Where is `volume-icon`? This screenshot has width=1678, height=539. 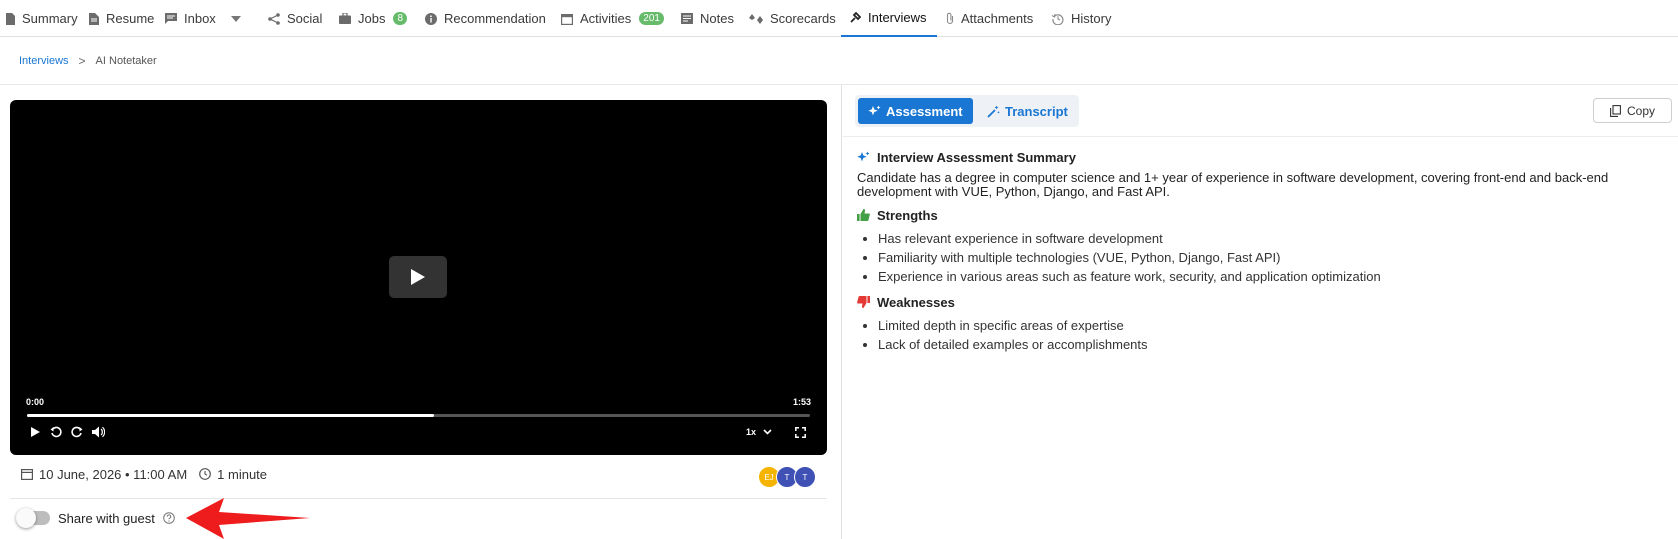
volume-icon is located at coordinates (98, 432).